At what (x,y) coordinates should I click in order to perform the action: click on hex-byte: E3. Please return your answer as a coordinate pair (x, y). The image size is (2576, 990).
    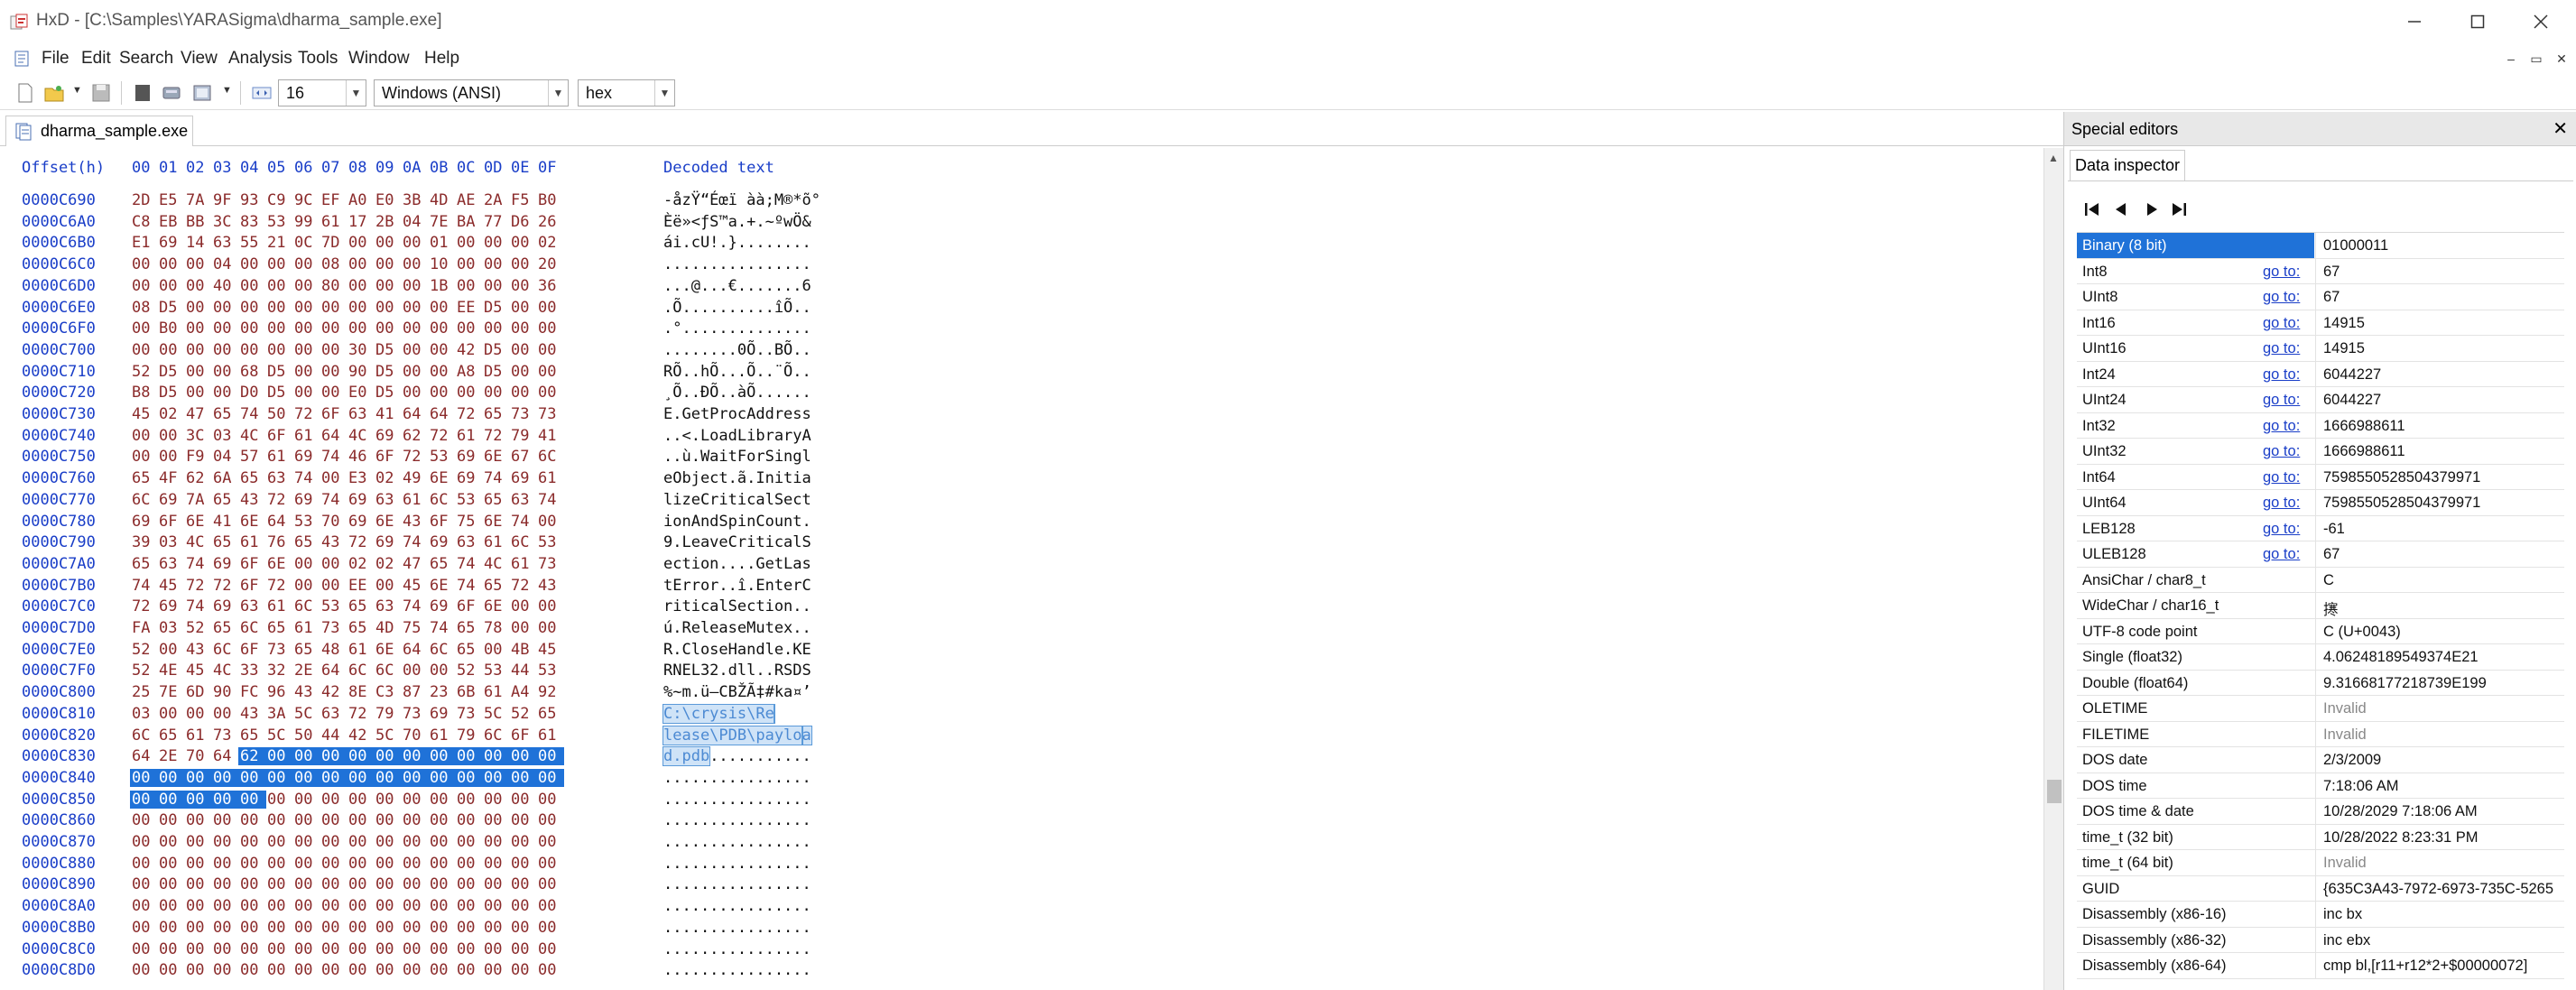
    Looking at the image, I should click on (362, 478).